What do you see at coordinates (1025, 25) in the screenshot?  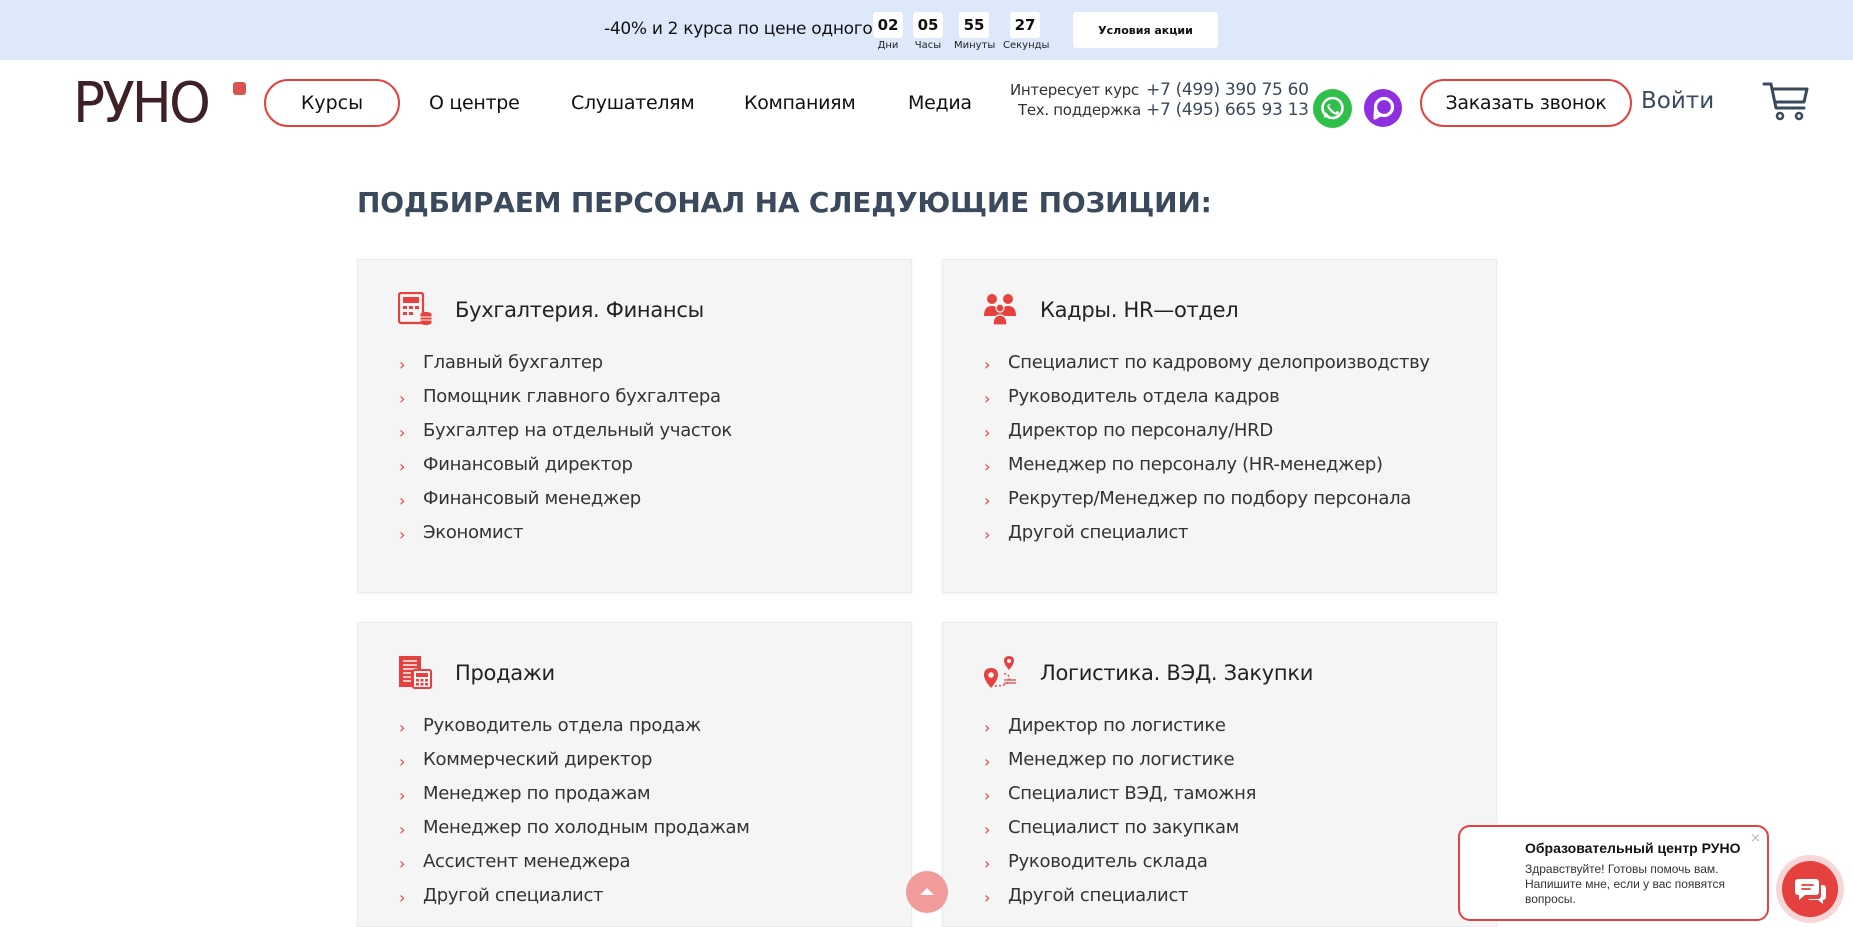 I see `timer-seconds-value: 27` at bounding box center [1025, 25].